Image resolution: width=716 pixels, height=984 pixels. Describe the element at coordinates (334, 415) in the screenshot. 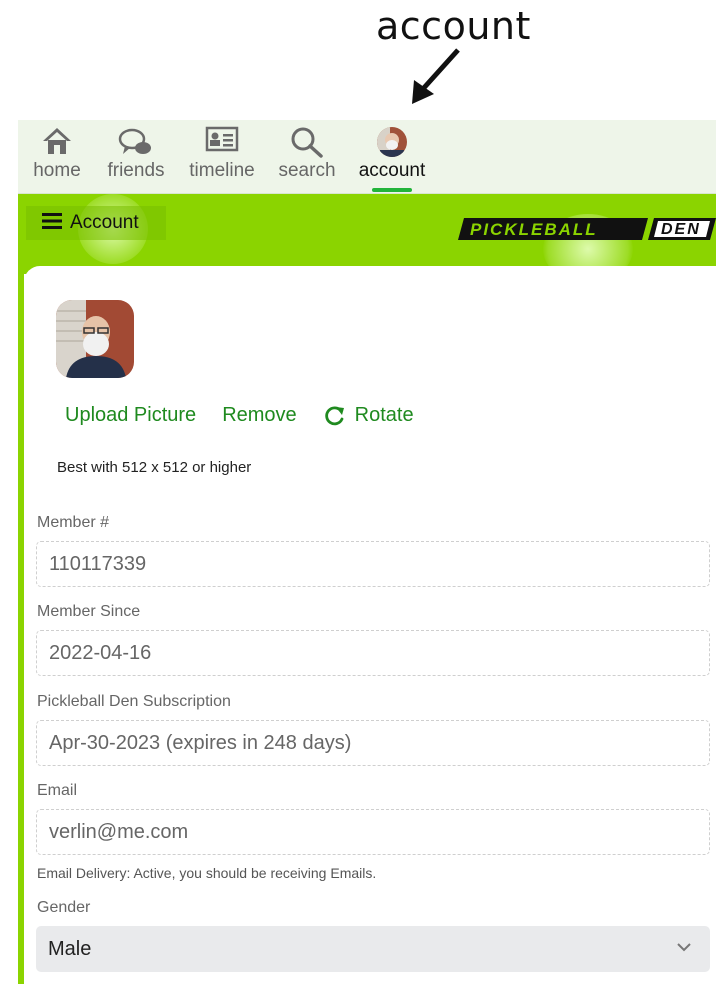

I see `rotate-icon` at that location.